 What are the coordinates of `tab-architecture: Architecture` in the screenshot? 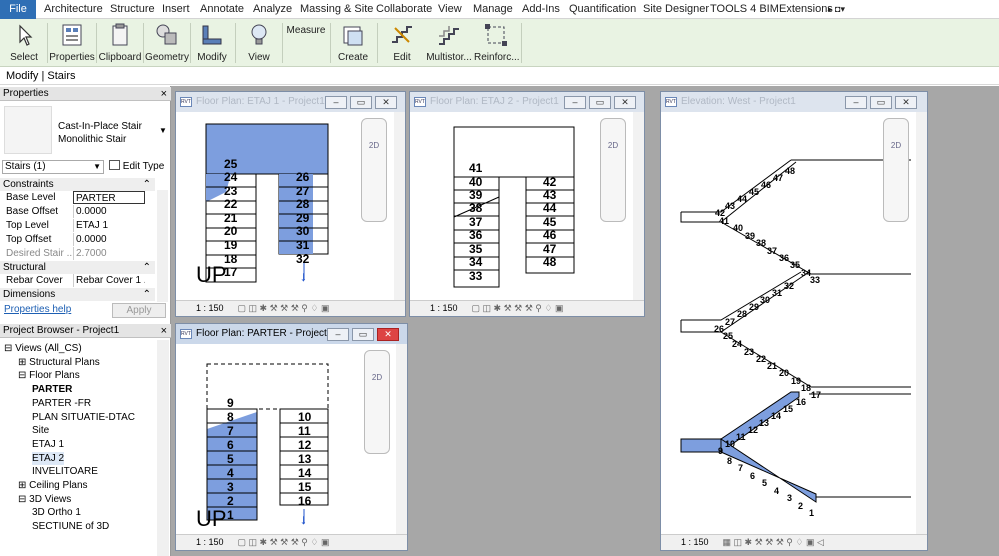 It's located at (73, 9).